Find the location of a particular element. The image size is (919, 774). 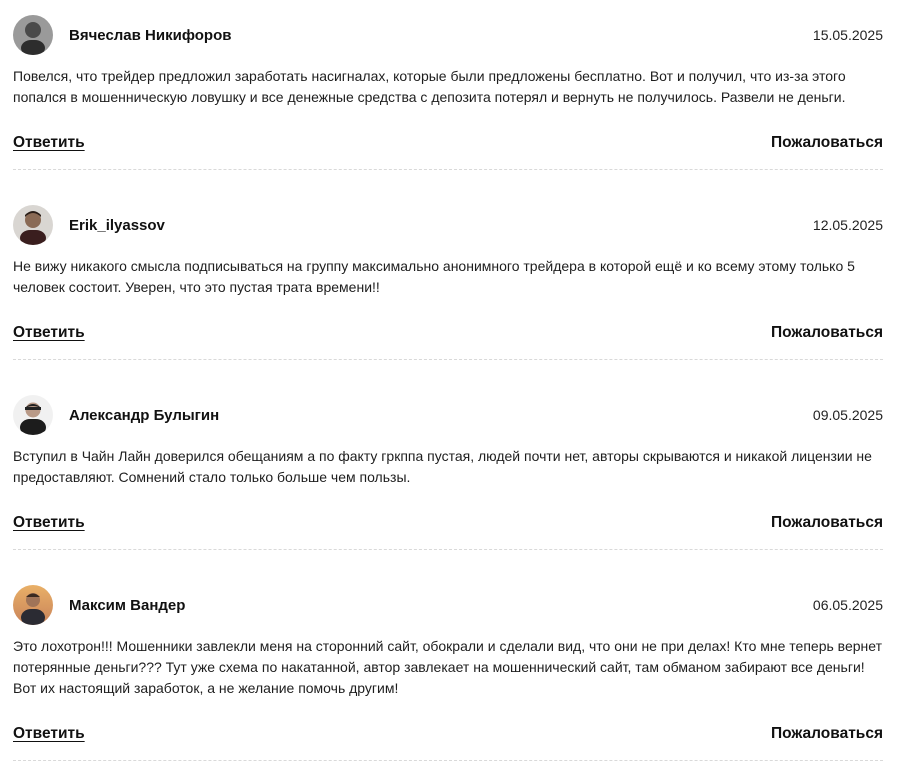

comment-date: 06.05.2025 is located at coordinates (847, 605).